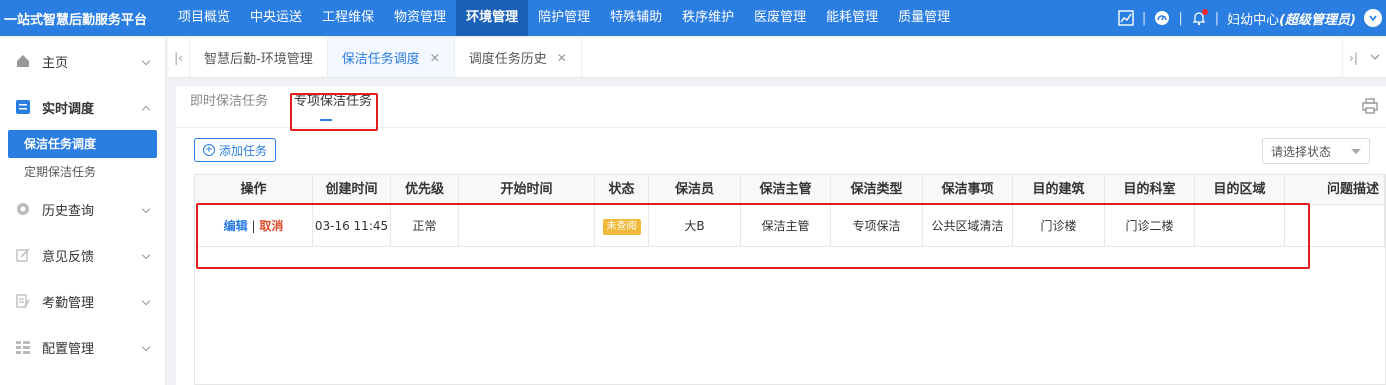  I want to click on chevron-up-icon, so click(146, 110).